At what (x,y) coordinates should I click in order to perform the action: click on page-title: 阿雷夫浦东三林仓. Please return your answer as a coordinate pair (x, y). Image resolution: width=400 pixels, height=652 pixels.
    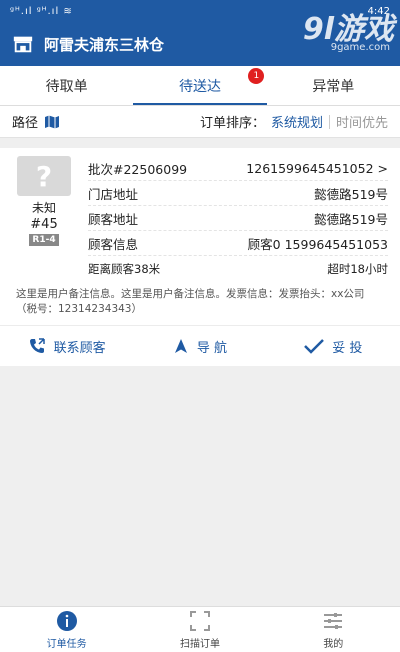
    Looking at the image, I should click on (104, 44).